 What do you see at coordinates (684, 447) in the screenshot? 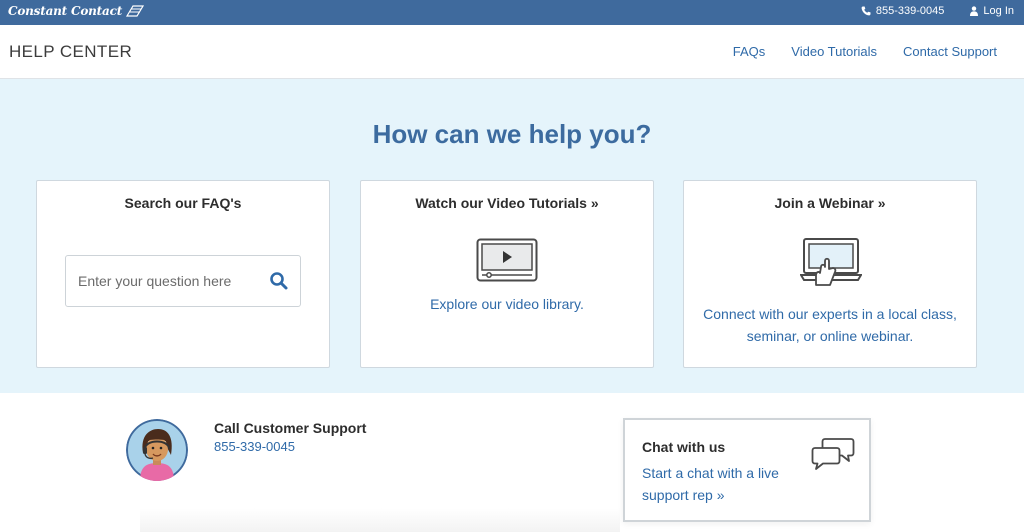
I see `chat-title: Chat with us` at bounding box center [684, 447].